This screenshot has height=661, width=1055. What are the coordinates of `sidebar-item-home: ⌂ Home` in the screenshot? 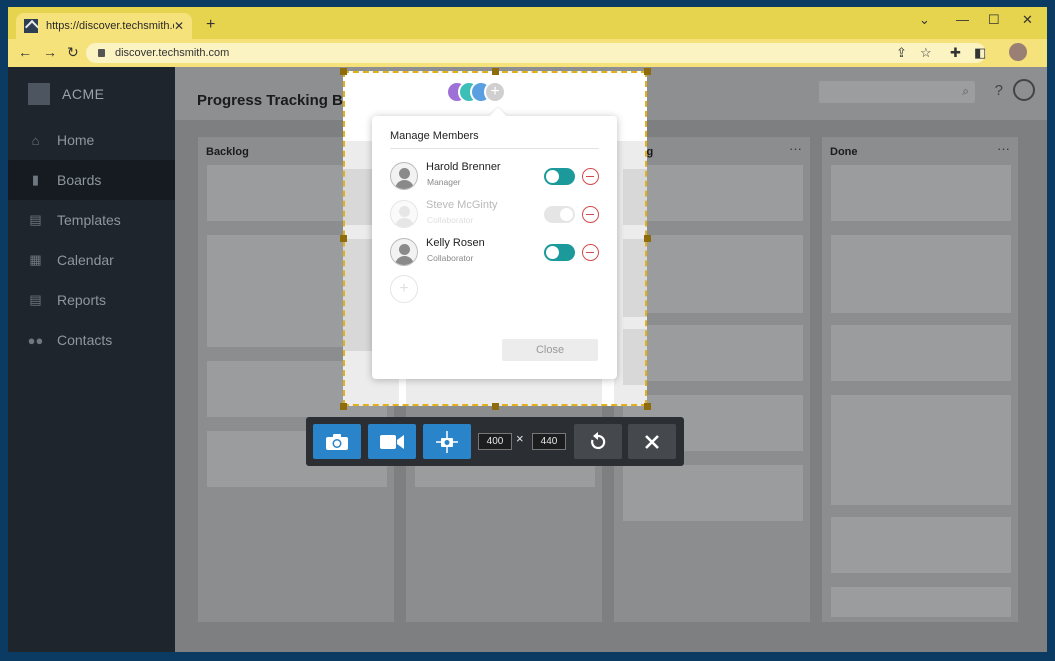 It's located at (91, 140).